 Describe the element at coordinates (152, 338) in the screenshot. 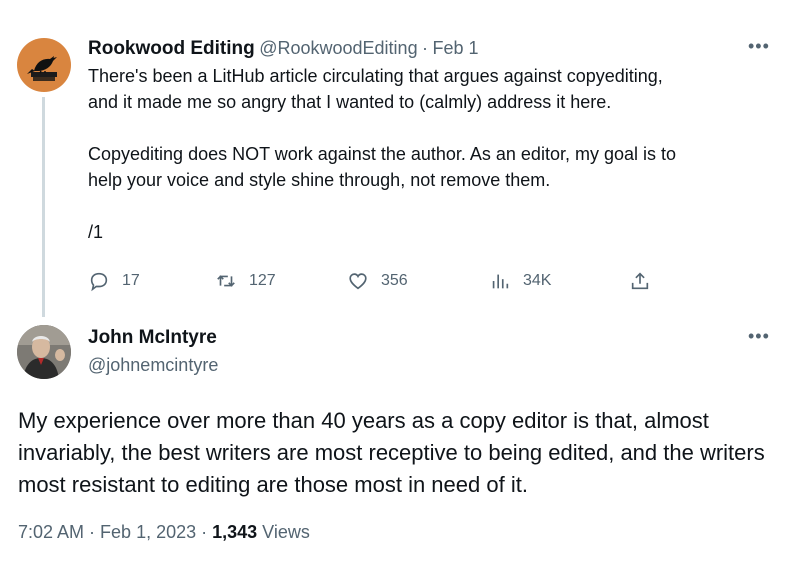

I see `tweet2-author-name: John McIntyre` at that location.